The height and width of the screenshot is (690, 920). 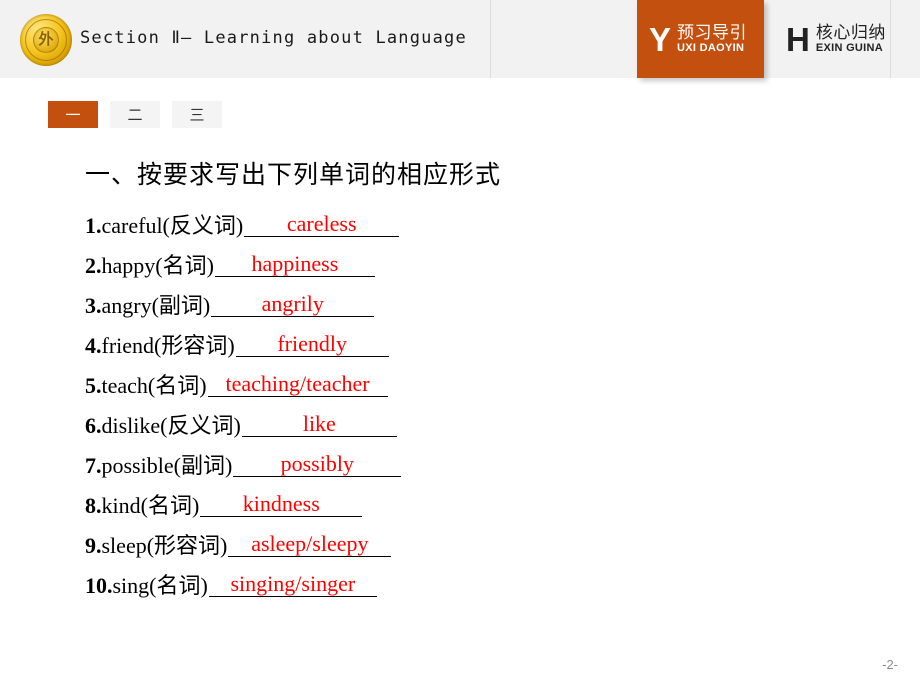 I want to click on answer-blank: careless, so click(x=322, y=223).